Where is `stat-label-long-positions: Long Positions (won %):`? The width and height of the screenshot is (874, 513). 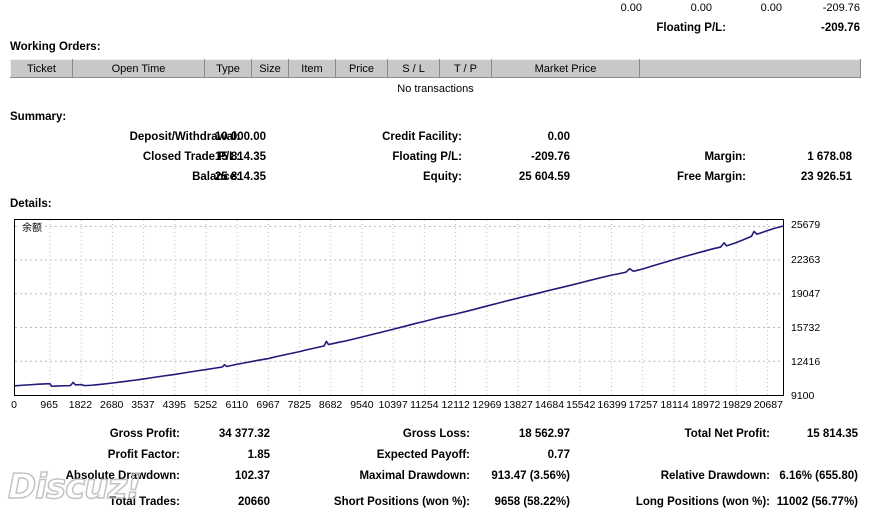 stat-label-long-positions: Long Positions (won %): is located at coordinates (702, 502).